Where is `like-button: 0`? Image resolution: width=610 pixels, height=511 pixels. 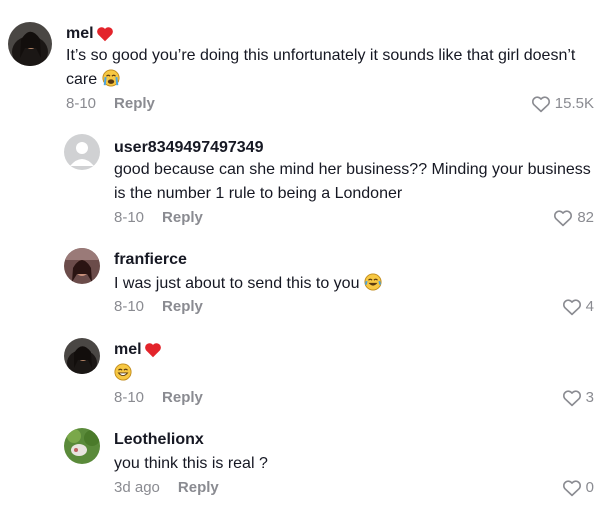
like-button: 0 is located at coordinates (578, 488).